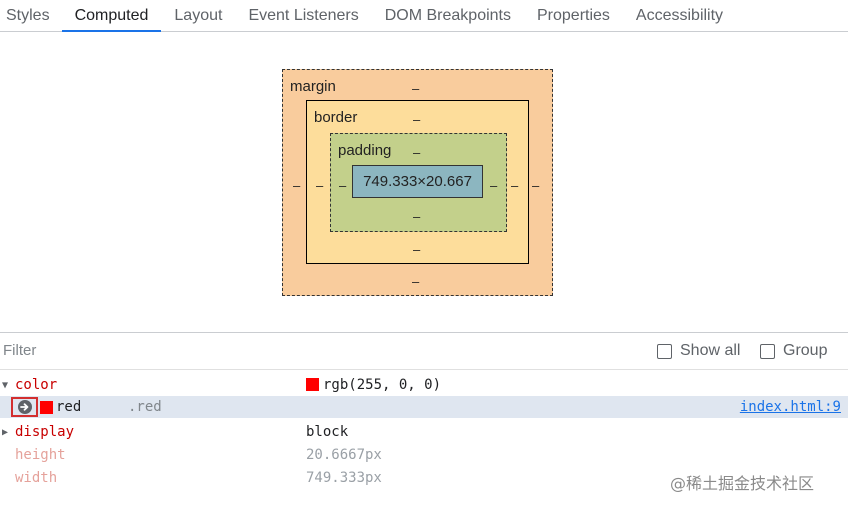 This screenshot has width=848, height=507. What do you see at coordinates (493, 185) in the screenshot?
I see `padding-right-value: –` at bounding box center [493, 185].